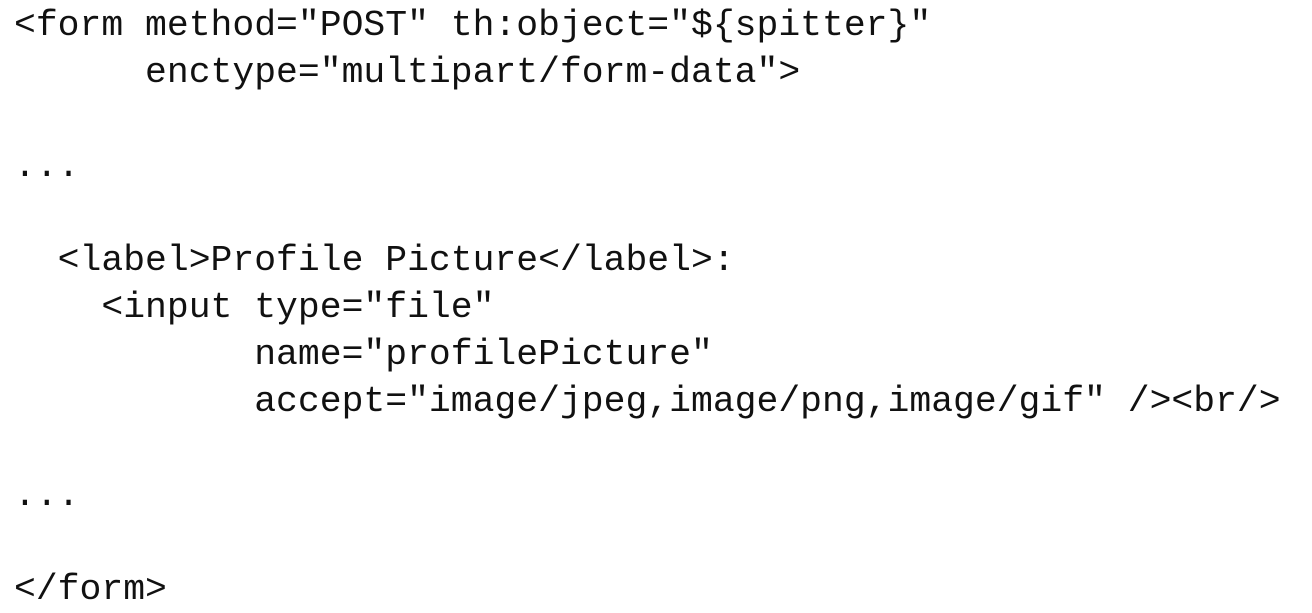 The height and width of the screenshot is (613, 1312). I want to click on code-line: </form>, so click(90, 589).